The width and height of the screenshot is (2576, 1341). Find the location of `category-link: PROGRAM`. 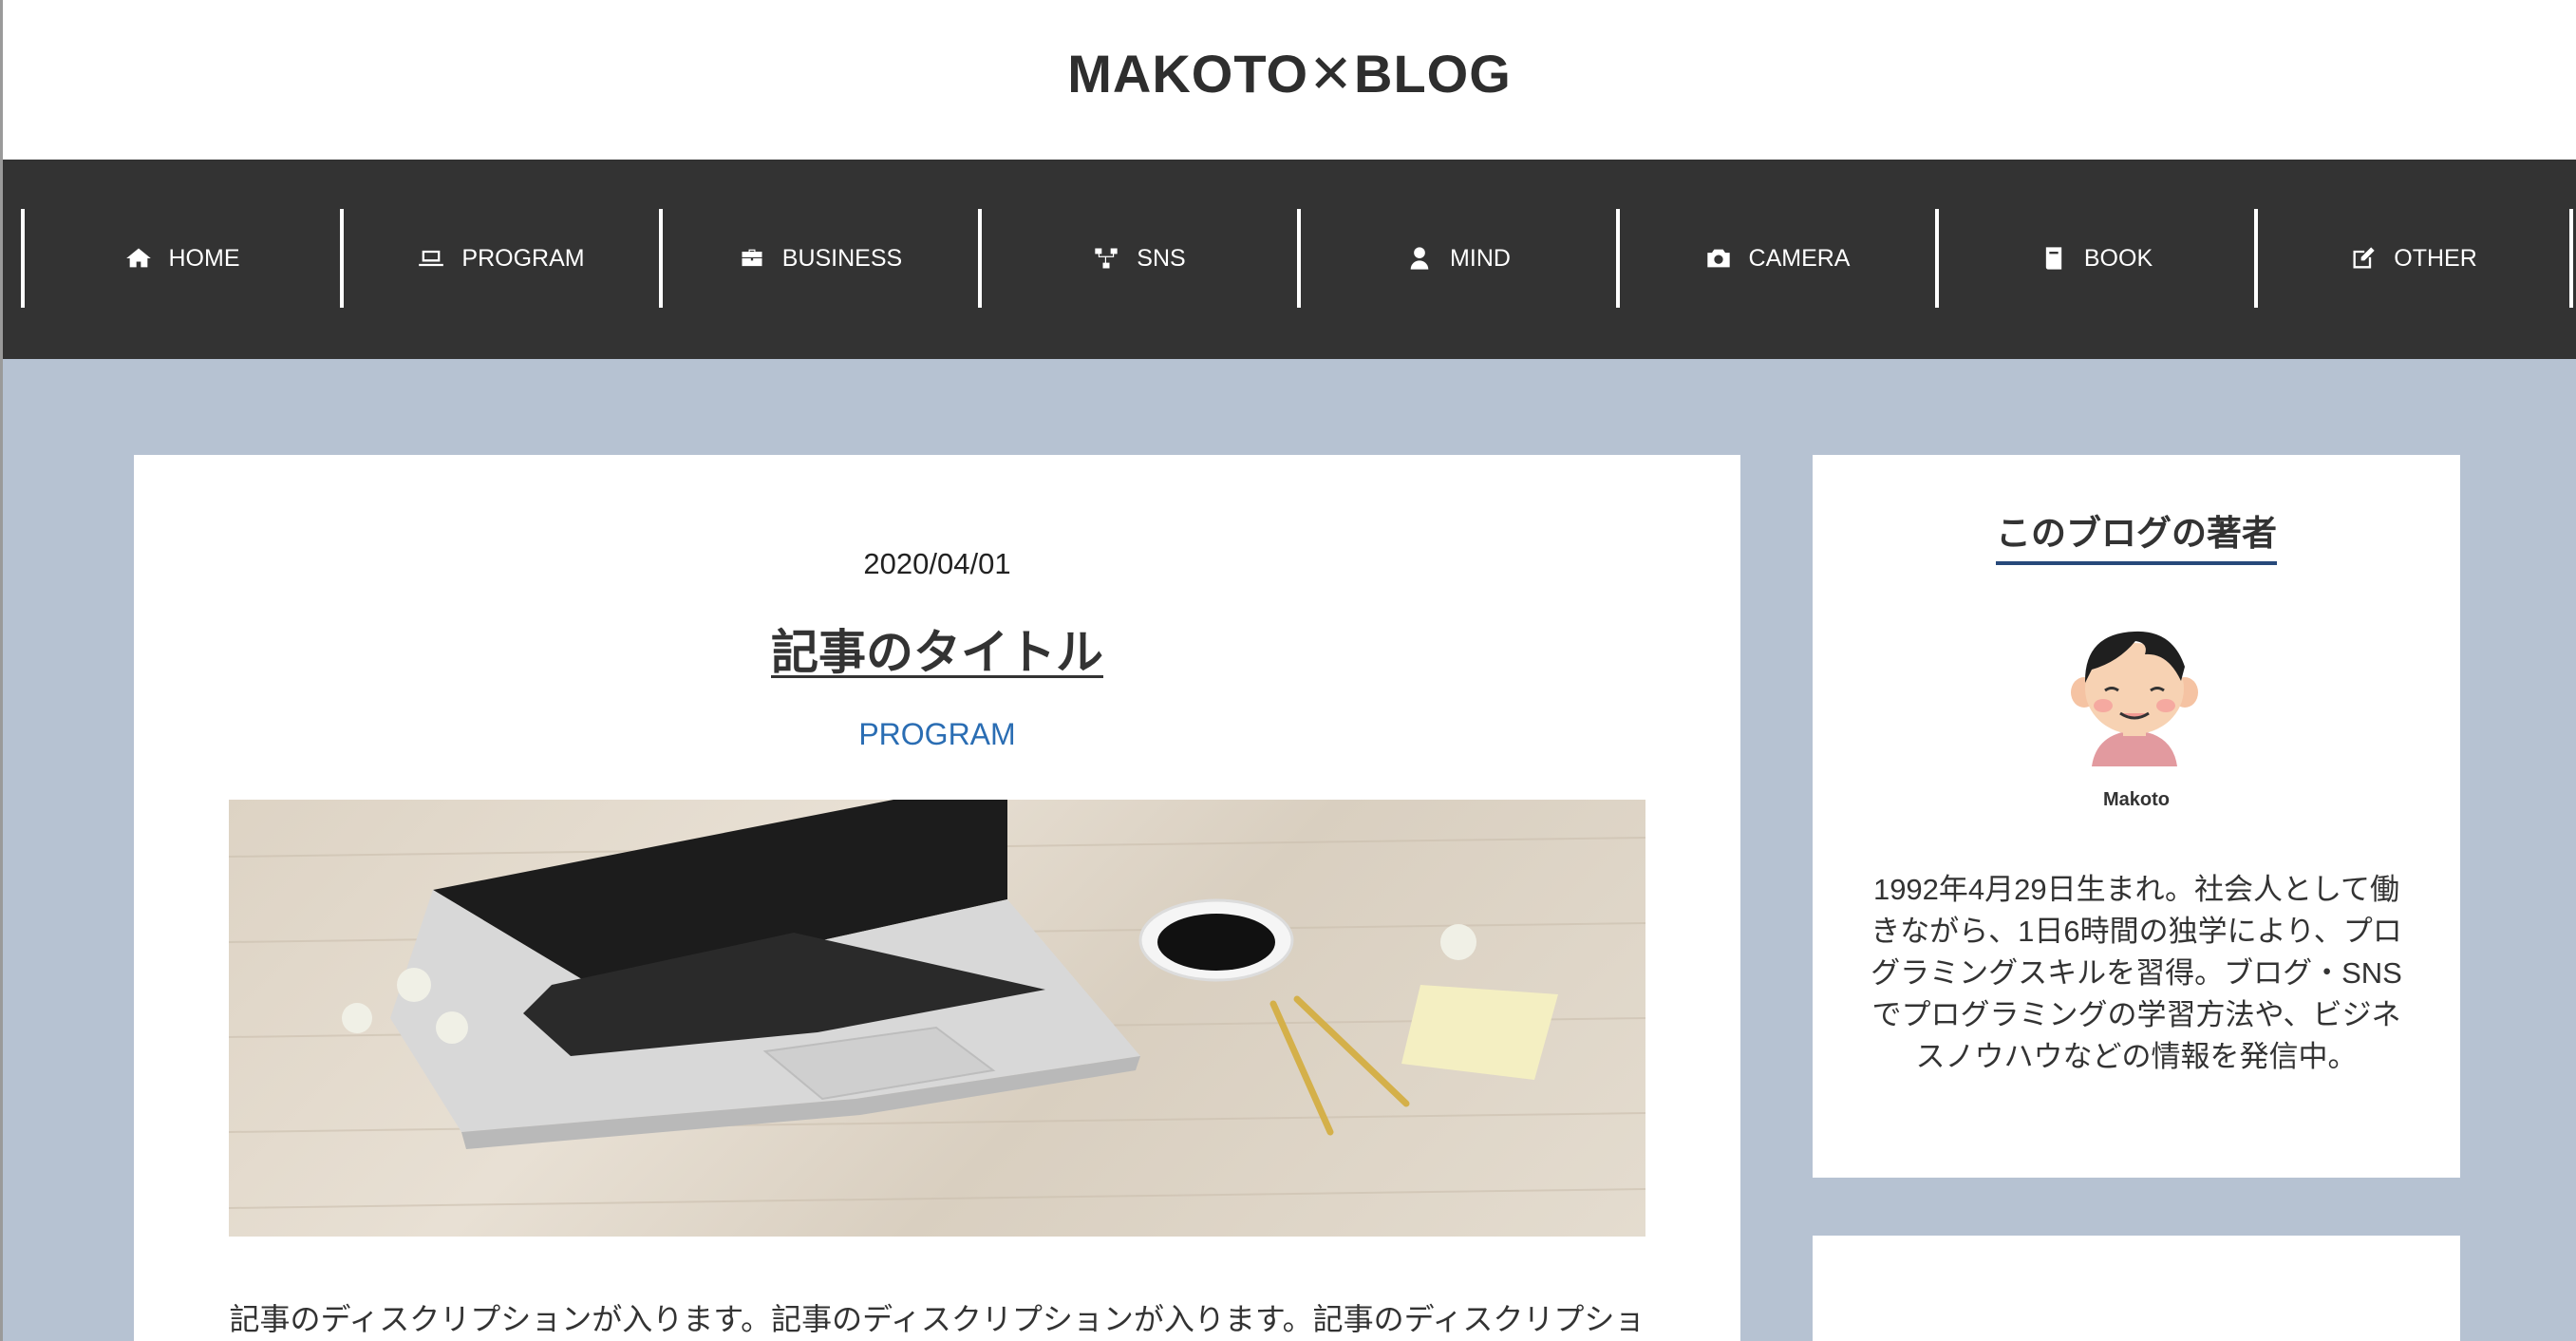

category-link: PROGRAM is located at coordinates (936, 734).